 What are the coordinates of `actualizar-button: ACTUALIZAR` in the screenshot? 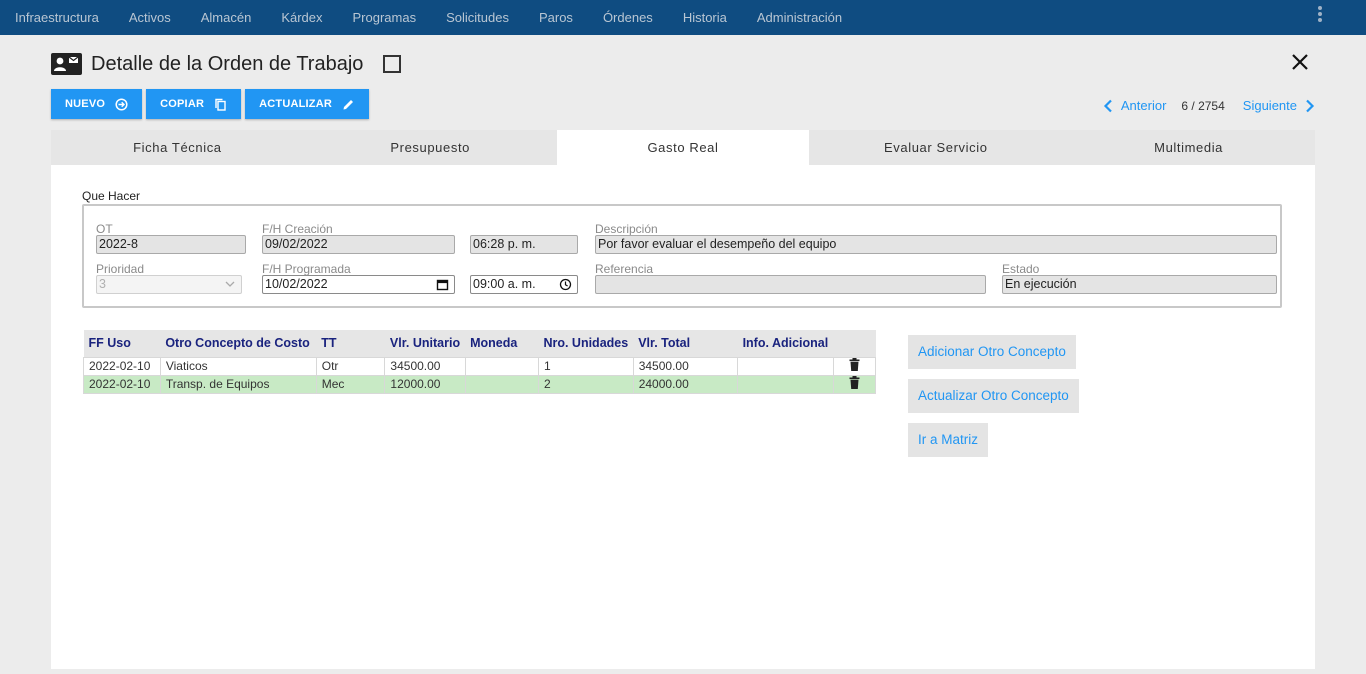 It's located at (307, 104).